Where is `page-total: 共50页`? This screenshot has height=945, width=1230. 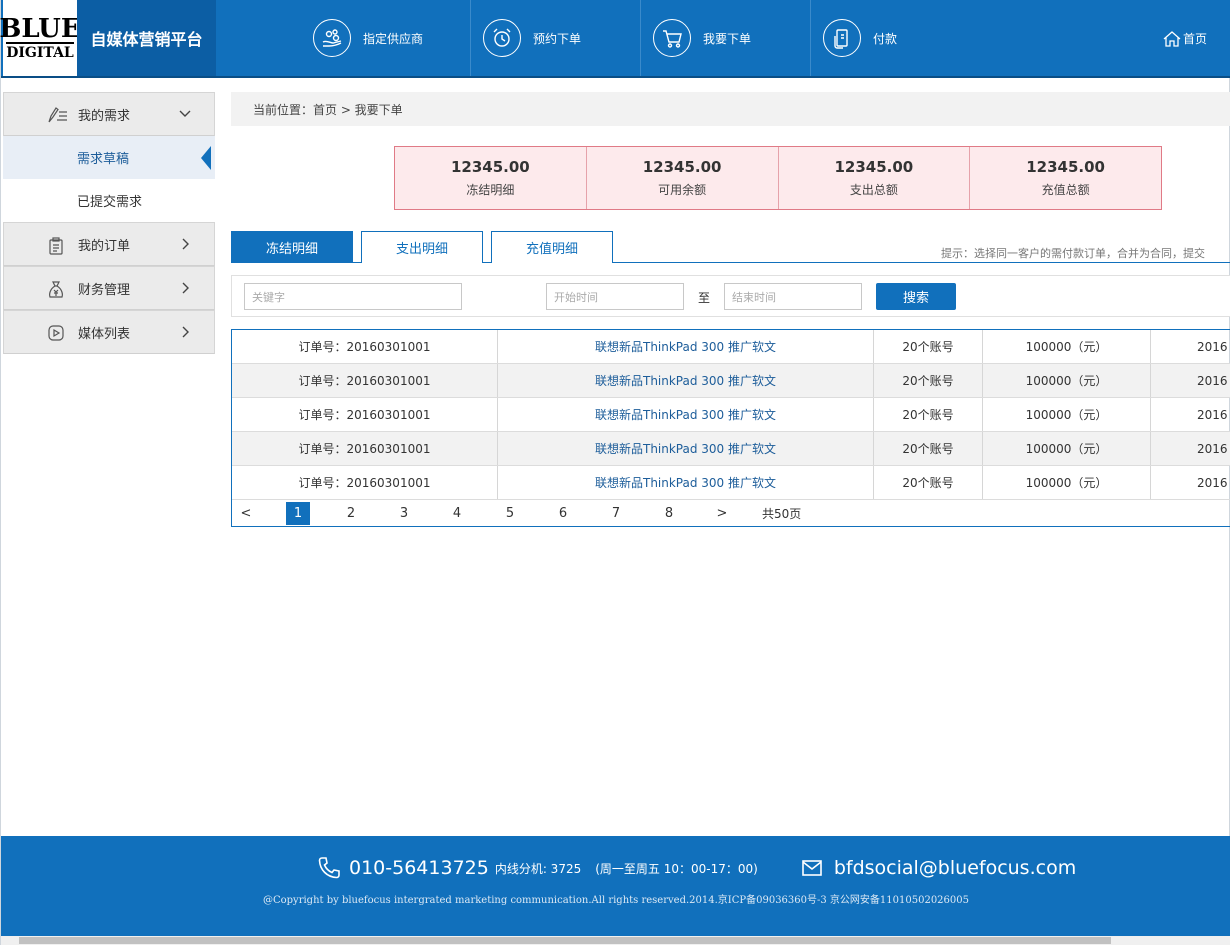
page-total: 共50页 is located at coordinates (782, 514).